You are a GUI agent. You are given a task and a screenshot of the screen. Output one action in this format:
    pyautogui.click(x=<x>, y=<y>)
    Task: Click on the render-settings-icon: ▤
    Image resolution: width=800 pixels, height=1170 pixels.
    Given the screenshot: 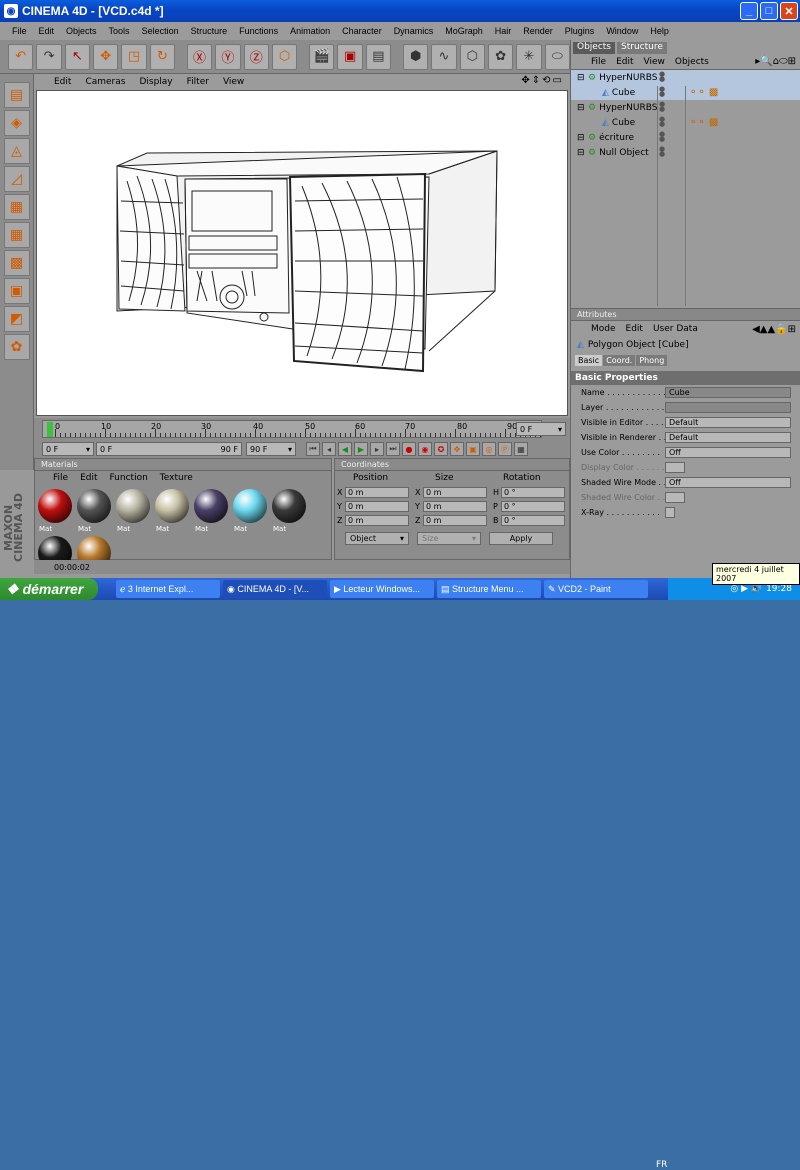 What is the action you would take?
    pyautogui.click(x=378, y=56)
    